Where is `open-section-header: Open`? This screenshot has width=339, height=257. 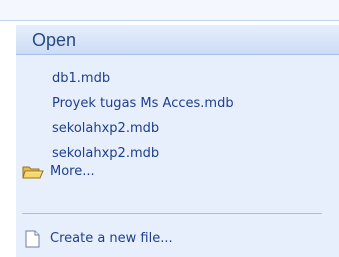 open-section-header: Open is located at coordinates (177, 40).